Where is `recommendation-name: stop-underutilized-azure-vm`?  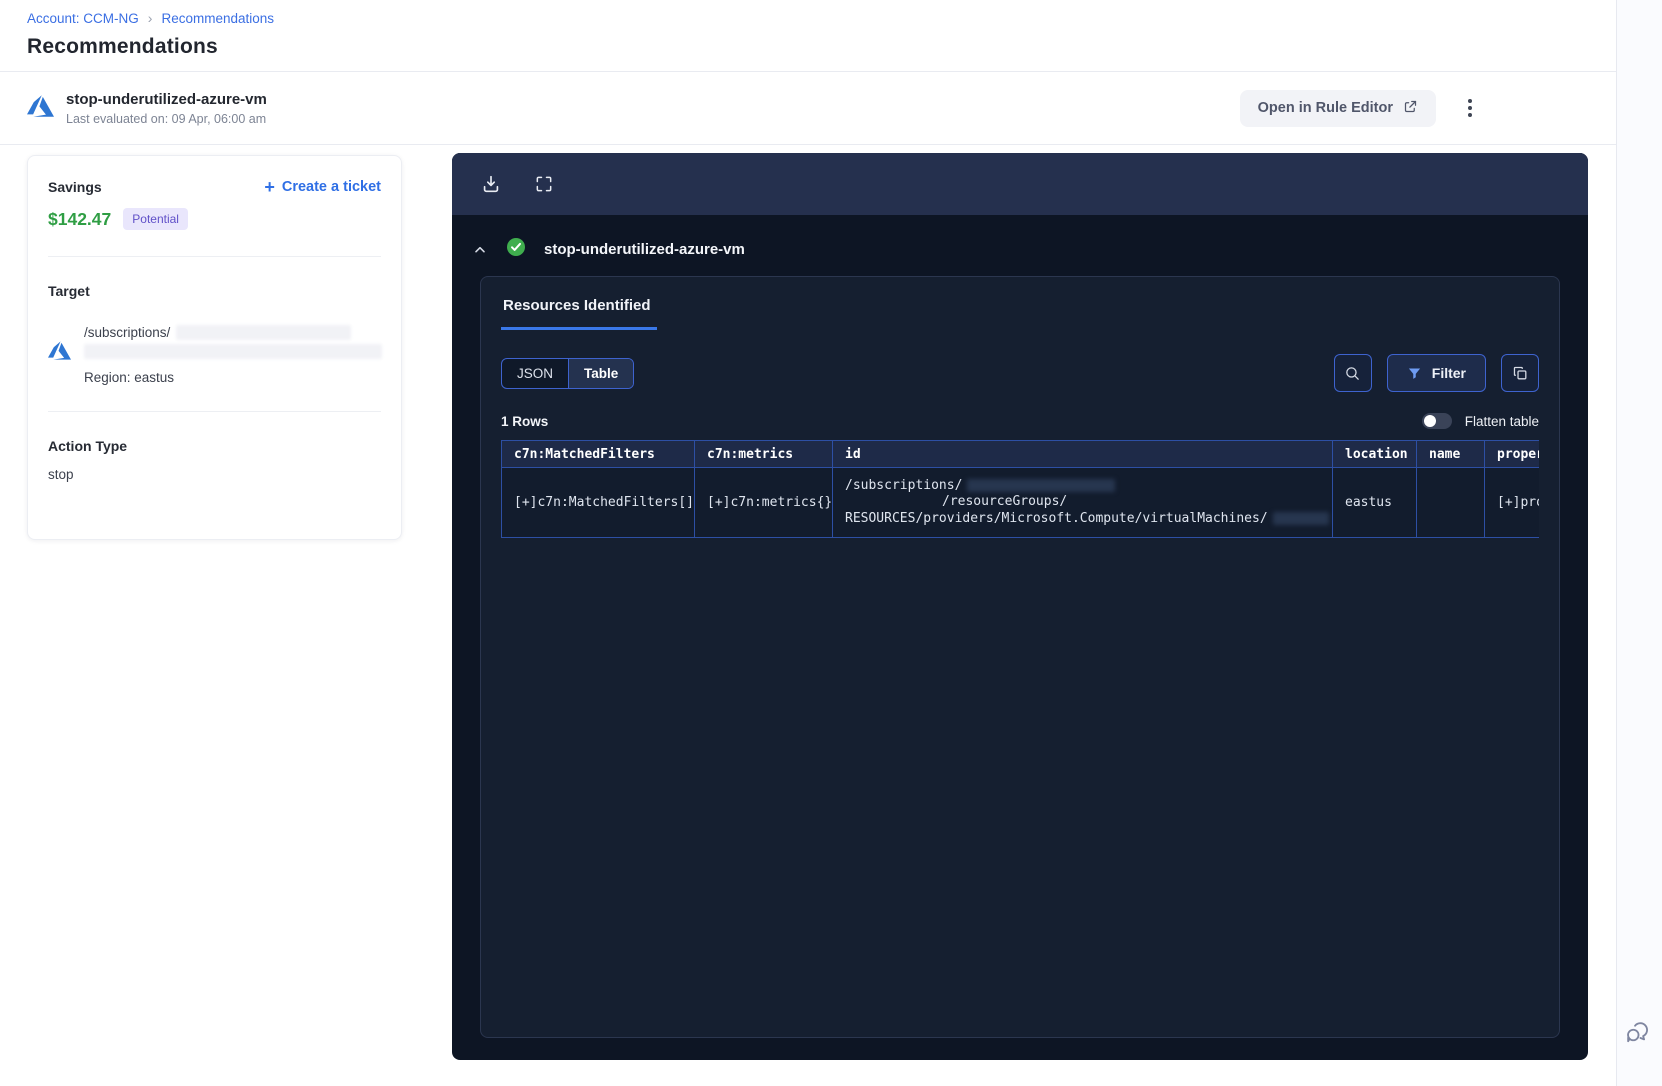
recommendation-name: stop-underutilized-azure-vm is located at coordinates (166, 99).